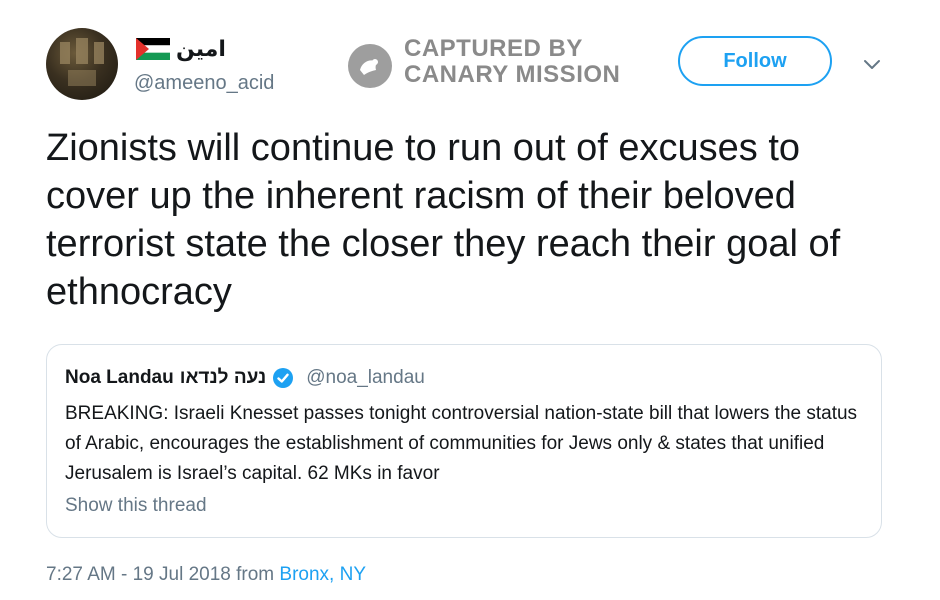 The image size is (940, 600). What do you see at coordinates (283, 378) in the screenshot?
I see `verified-badge-icon` at bounding box center [283, 378].